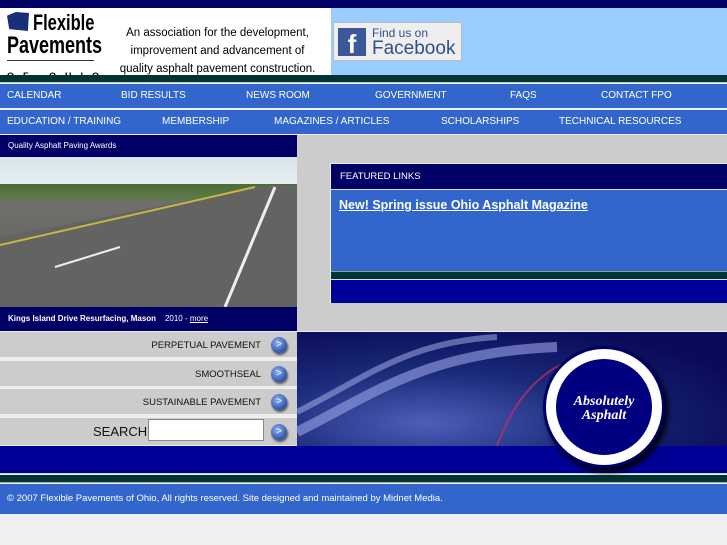 The height and width of the screenshot is (545, 727). What do you see at coordinates (148, 374) in the screenshot?
I see `smoothseal-link: SMOOTHSEAL >` at bounding box center [148, 374].